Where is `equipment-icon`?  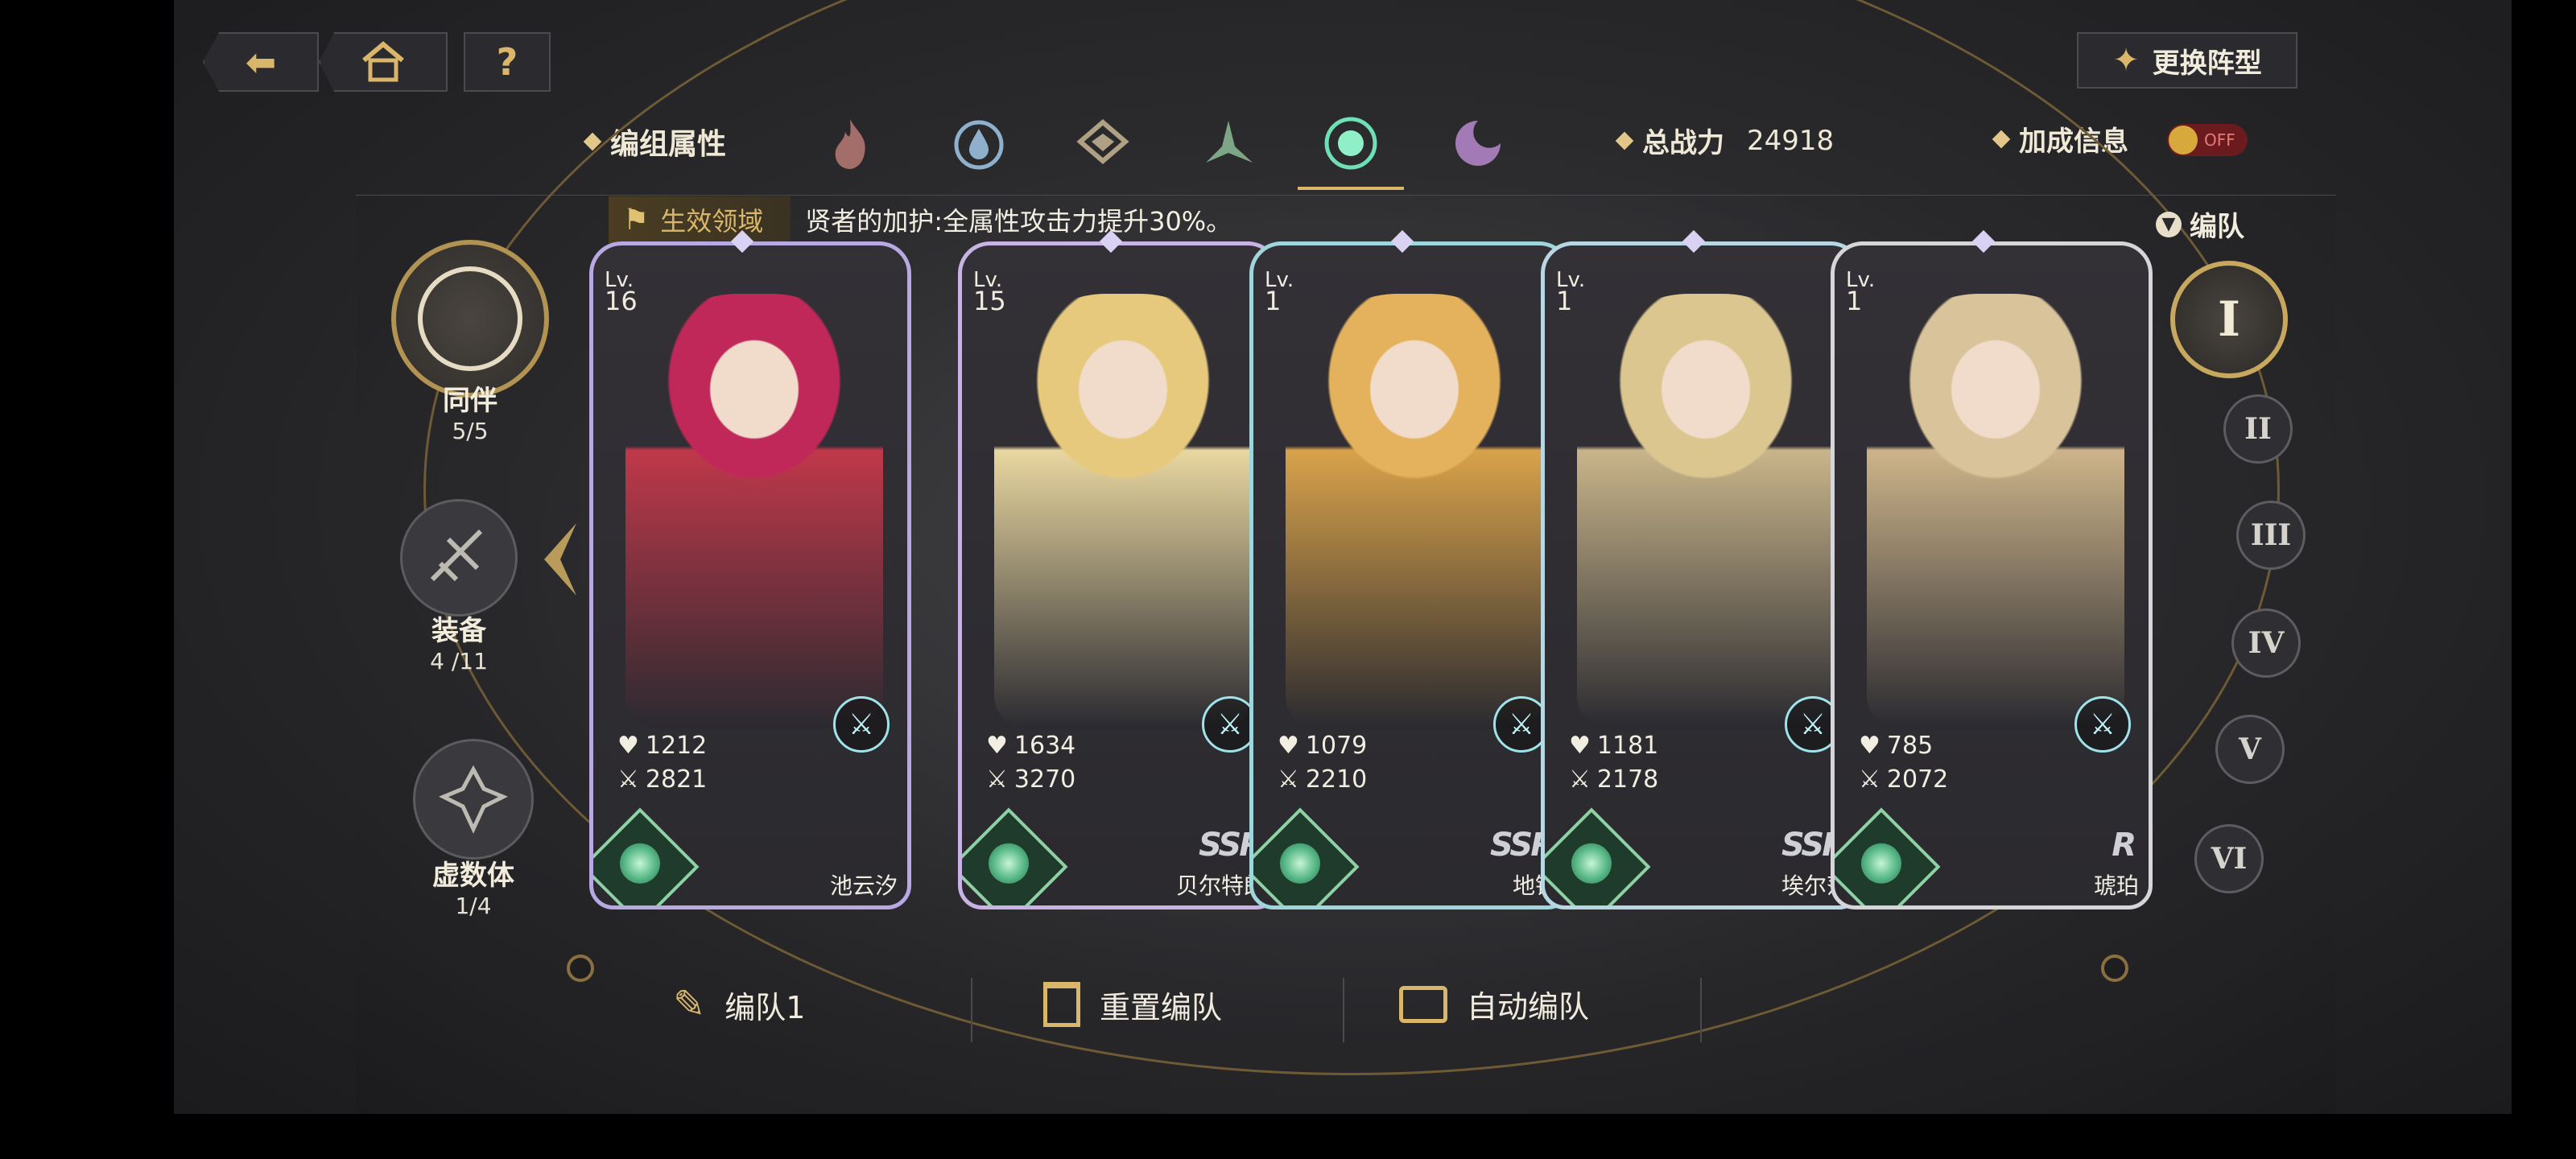
equipment-icon is located at coordinates (459, 558).